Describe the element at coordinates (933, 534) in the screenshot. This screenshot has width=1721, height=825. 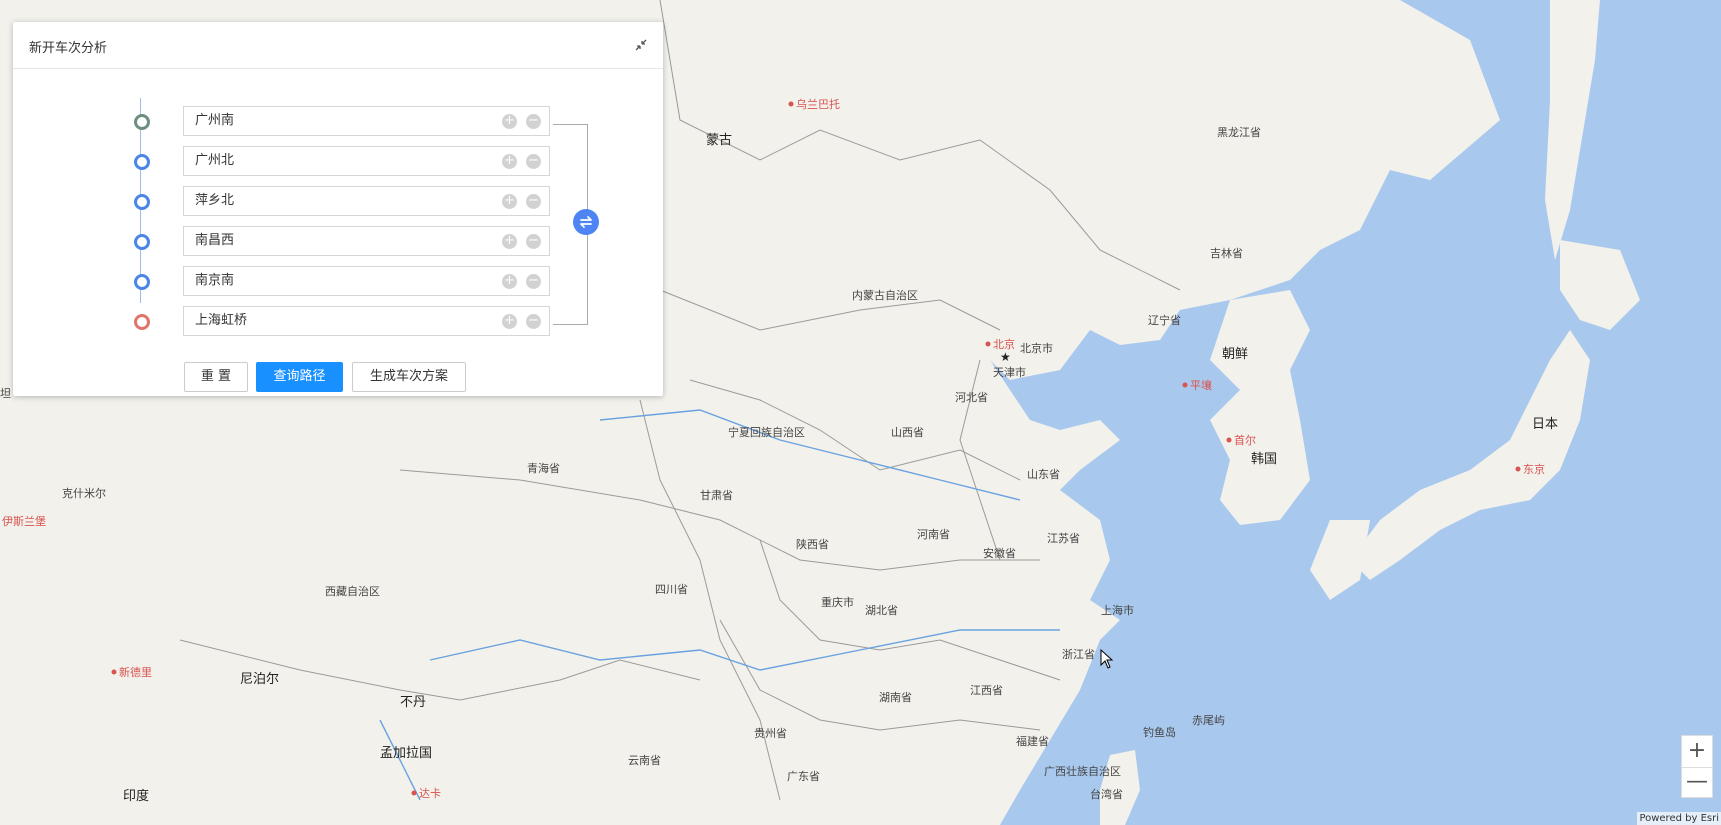
I see `map-label: 河南省` at that location.